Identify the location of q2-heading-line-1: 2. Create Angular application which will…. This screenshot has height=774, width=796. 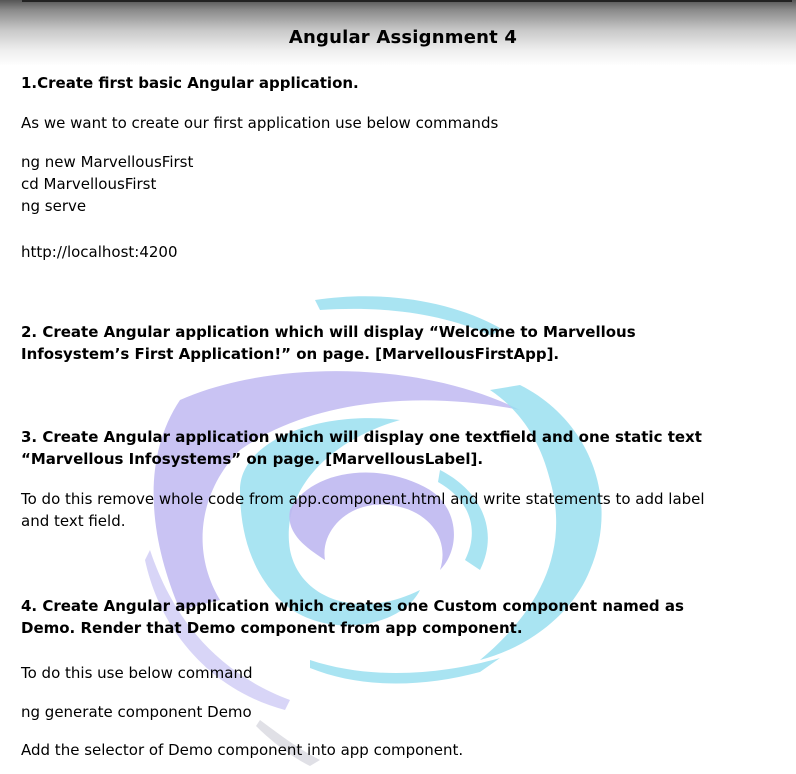
(328, 332).